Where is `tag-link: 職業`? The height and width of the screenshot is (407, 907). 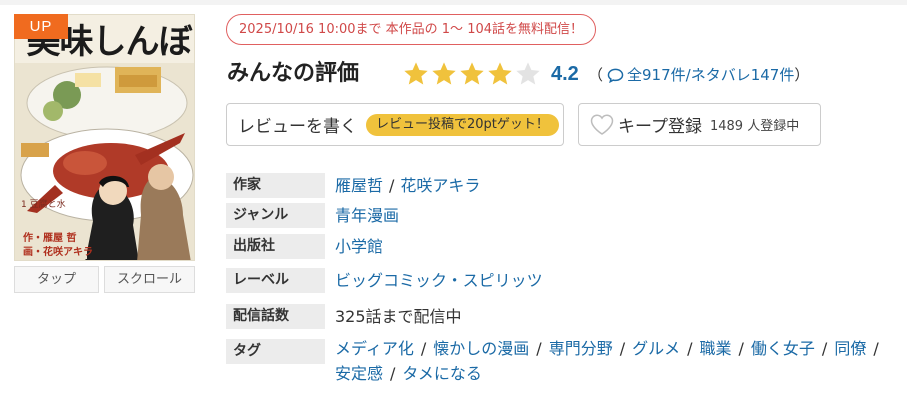
tag-link: 職業 is located at coordinates (716, 348).